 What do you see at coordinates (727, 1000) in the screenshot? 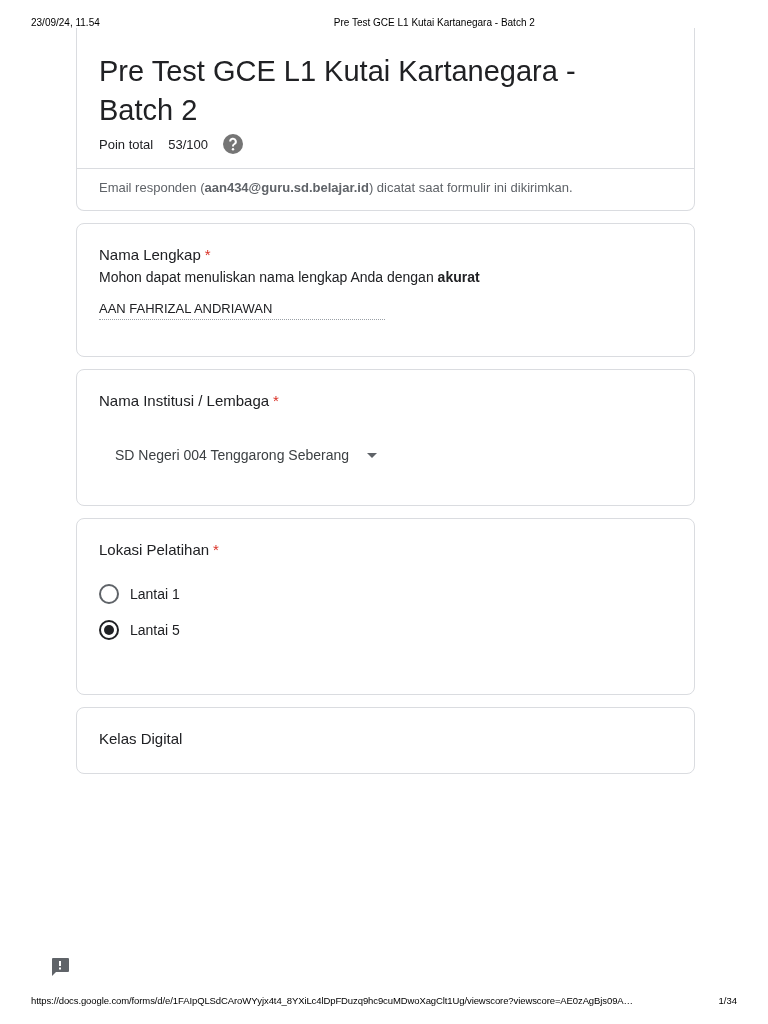
I see `page-number: 1/34` at bounding box center [727, 1000].